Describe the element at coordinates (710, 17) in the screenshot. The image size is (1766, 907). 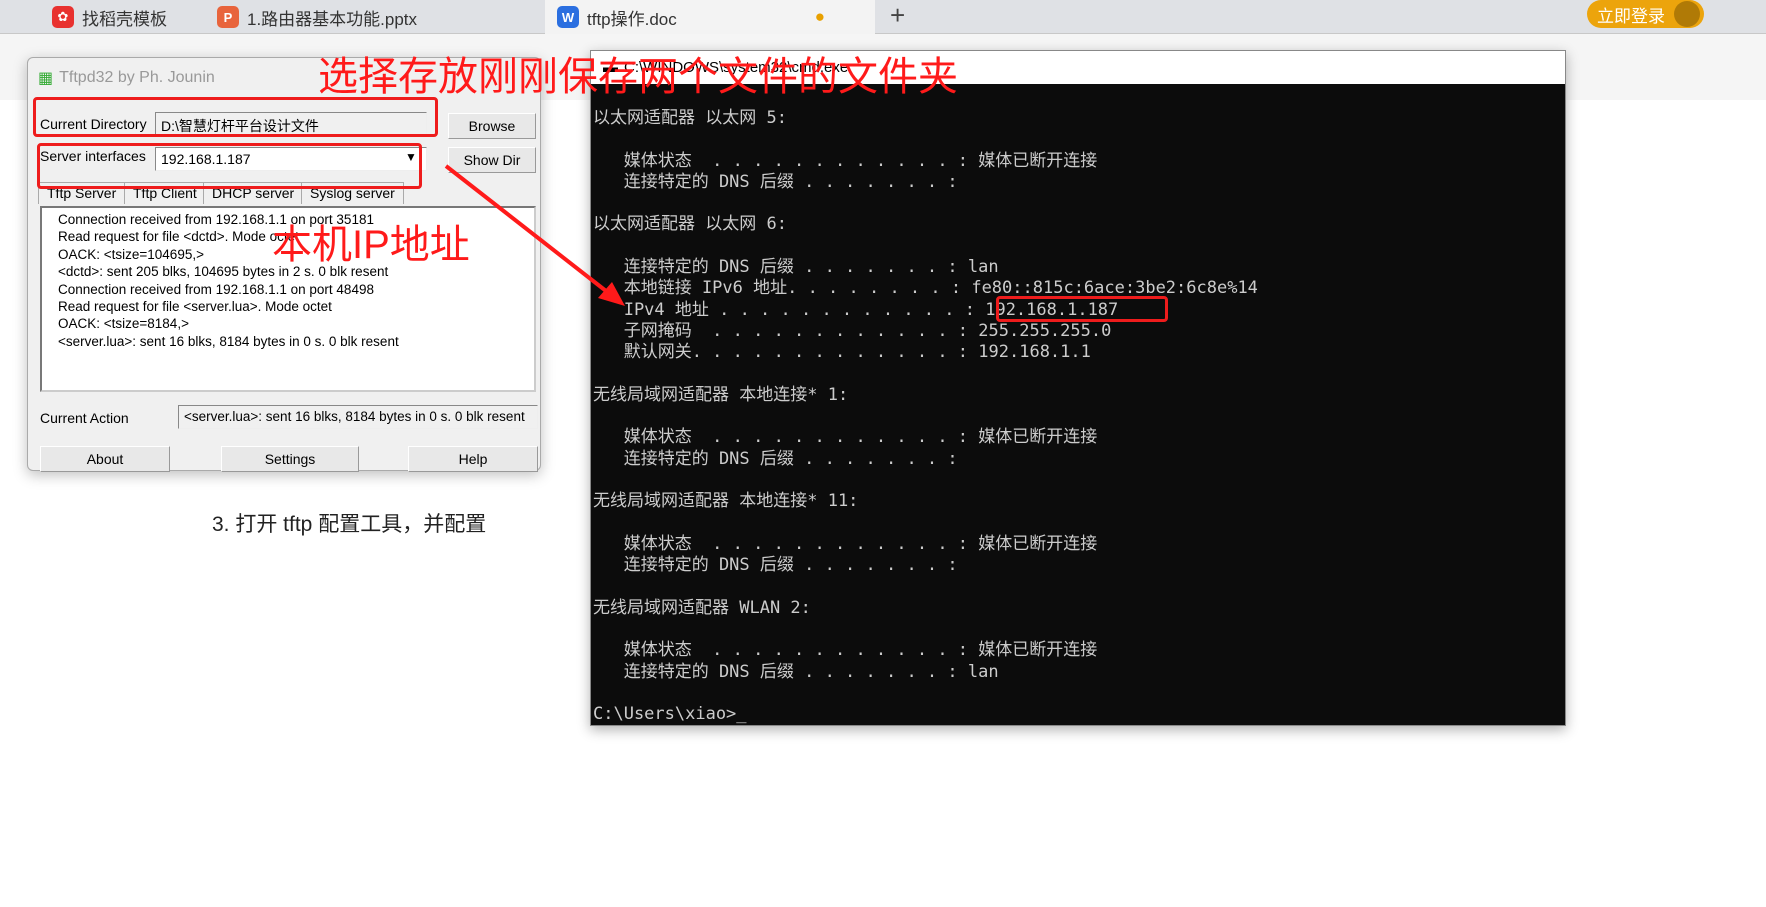
I see `tab-doc: Wtftp操作.doc ●` at that location.